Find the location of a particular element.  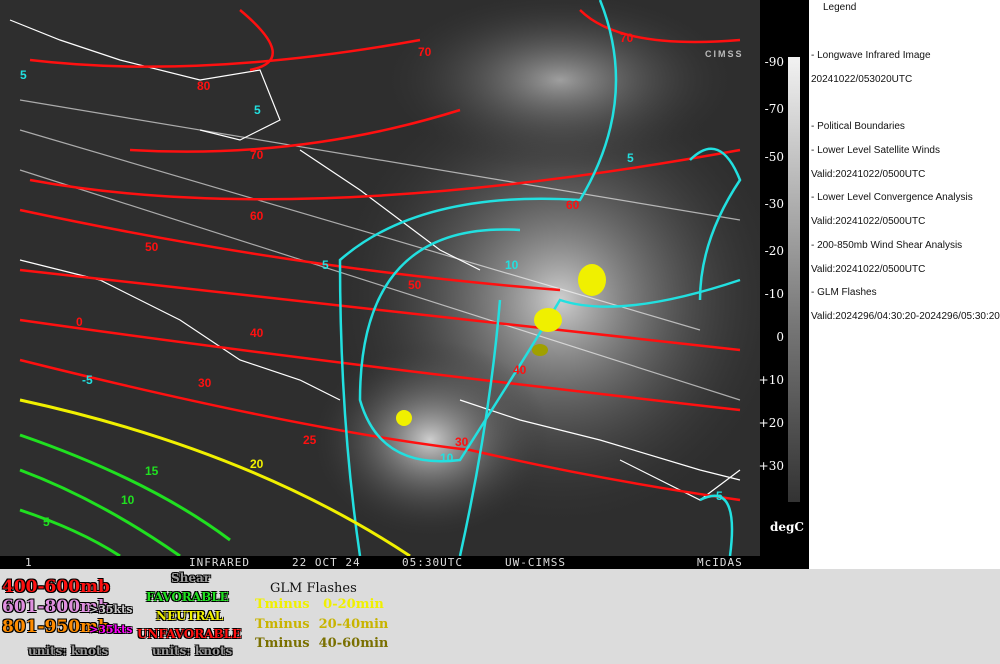

cimss-logo: CIMSS is located at coordinates (724, 54).